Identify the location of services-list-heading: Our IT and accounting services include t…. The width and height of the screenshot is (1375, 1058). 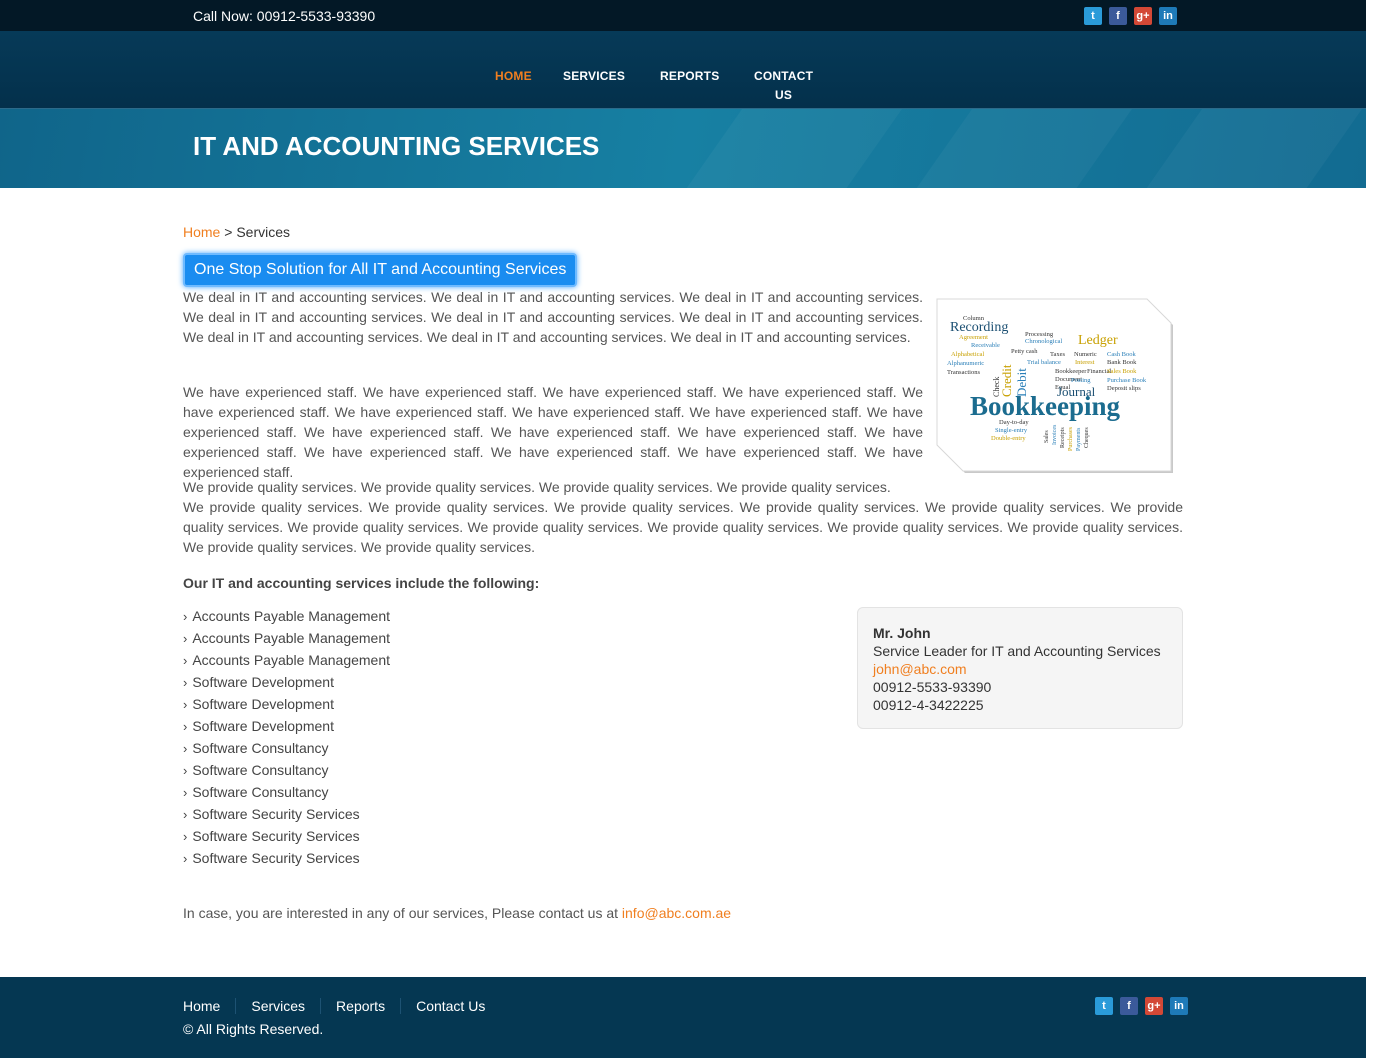
(361, 583).